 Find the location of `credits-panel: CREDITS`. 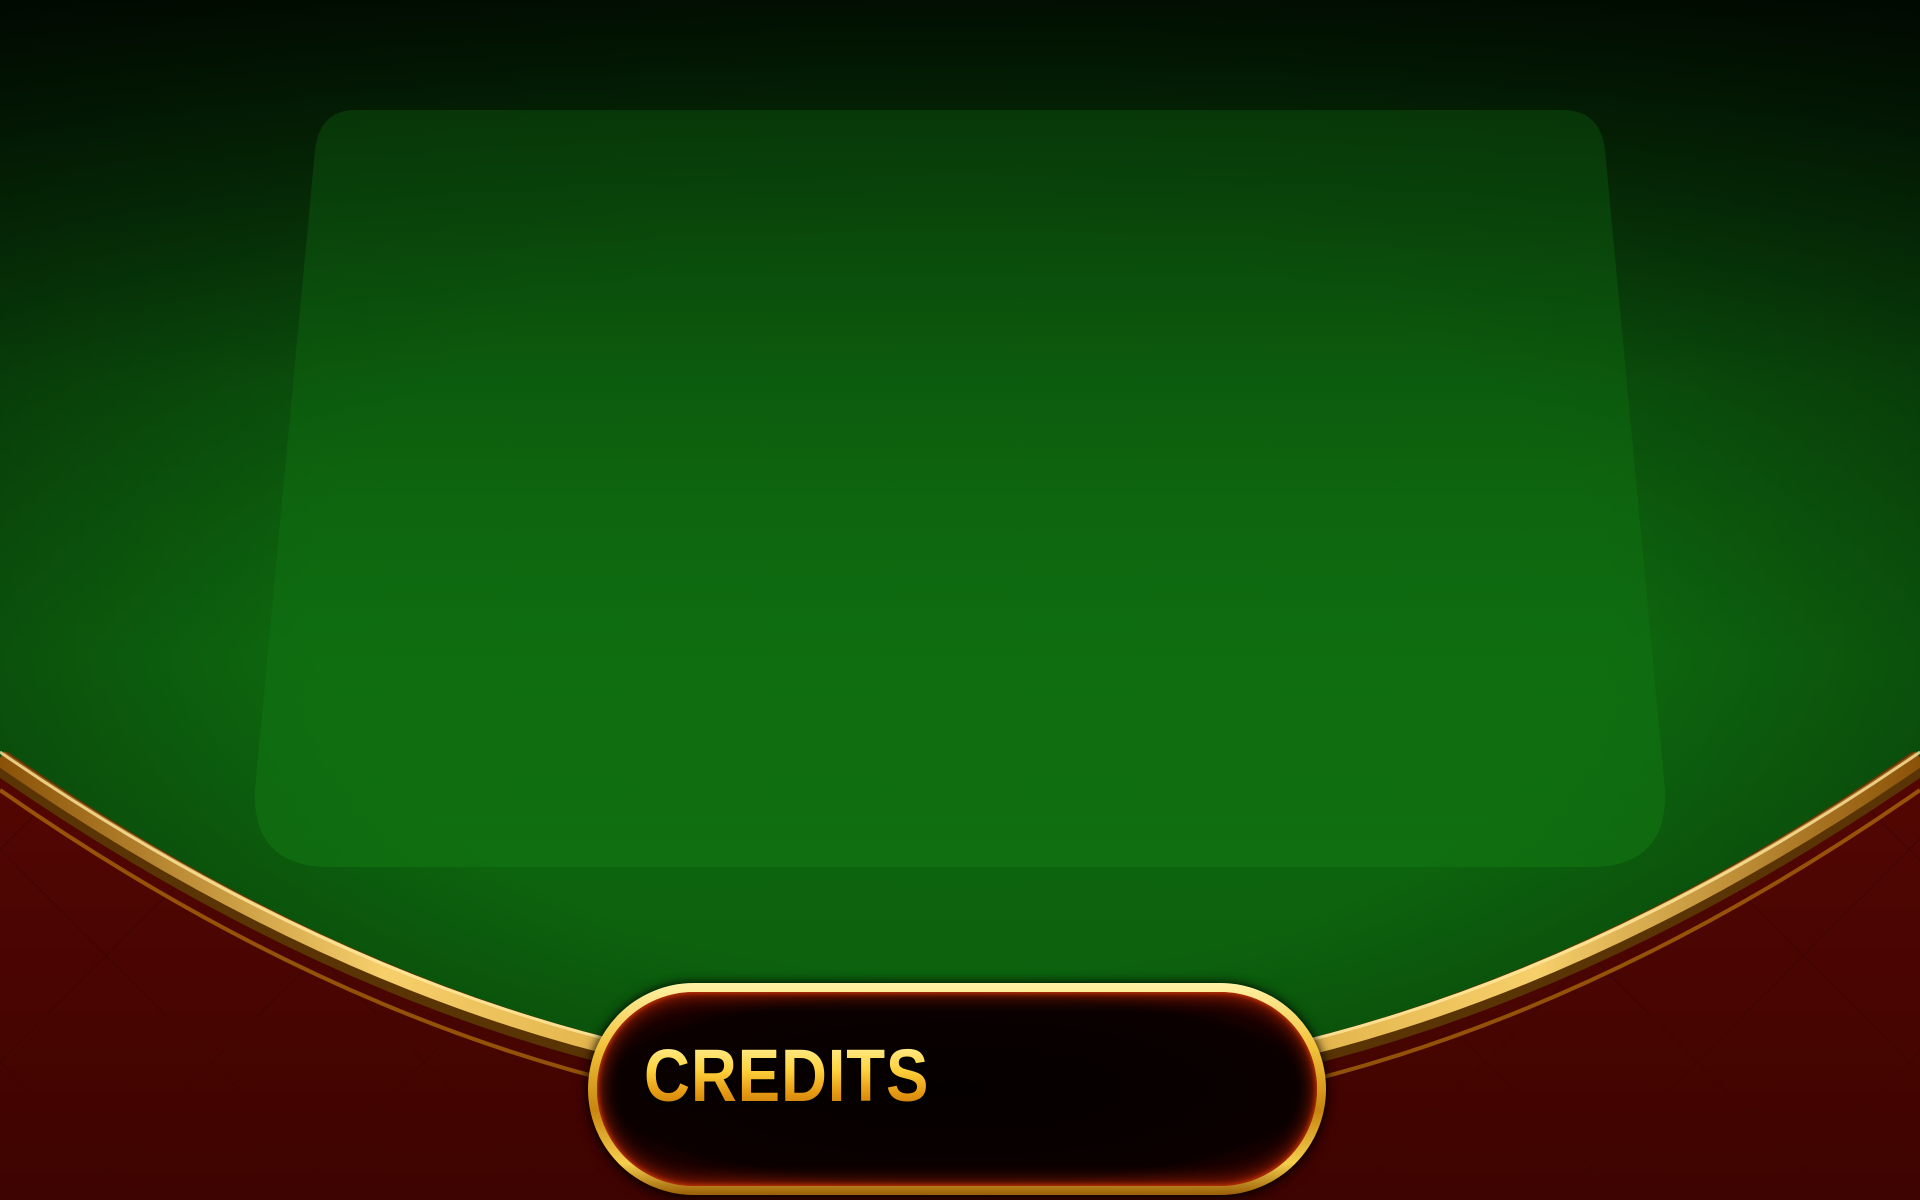

credits-panel: CREDITS is located at coordinates (957, 1089).